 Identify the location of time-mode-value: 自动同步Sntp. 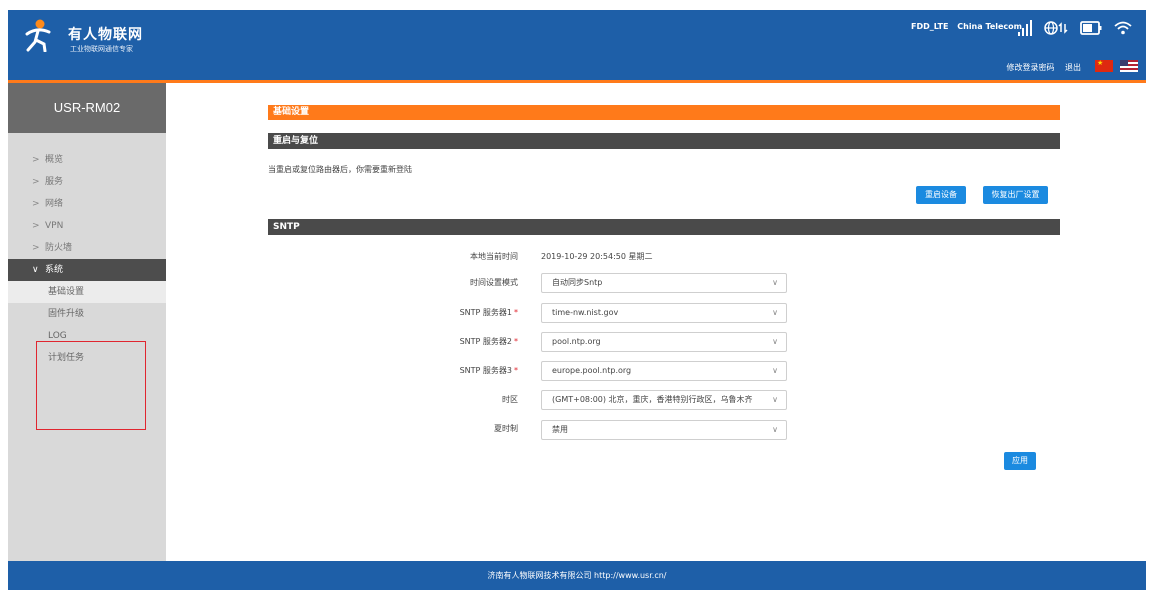
(577, 282).